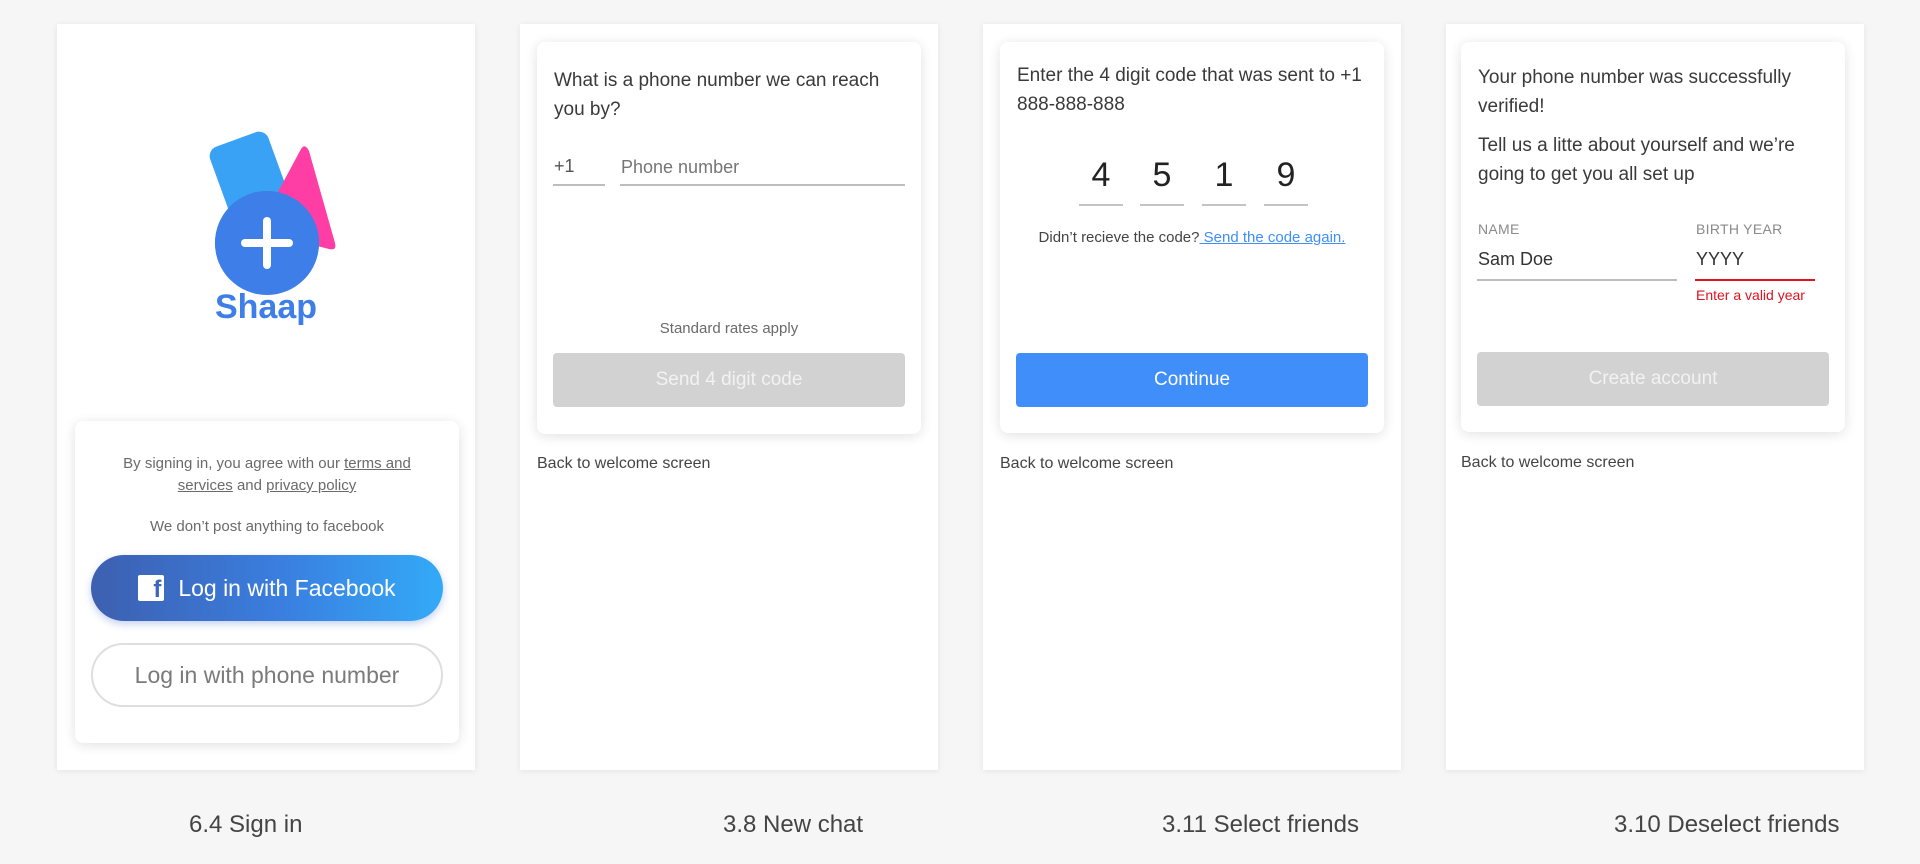 The image size is (1920, 864). Describe the element at coordinates (1224, 205) in the screenshot. I see `code-digit-3-underline` at that location.